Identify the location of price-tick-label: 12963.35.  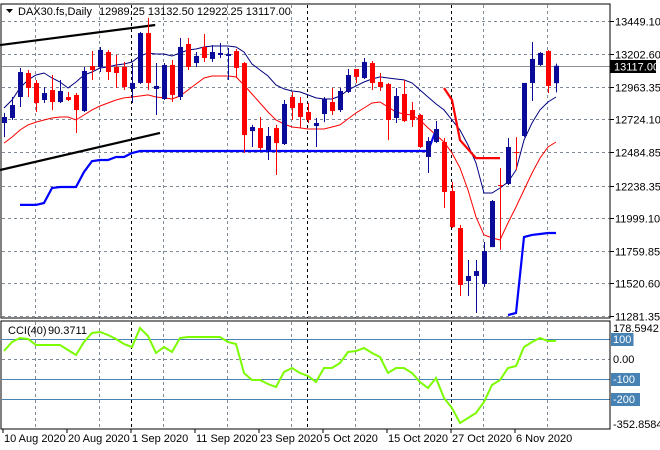
(637, 89).